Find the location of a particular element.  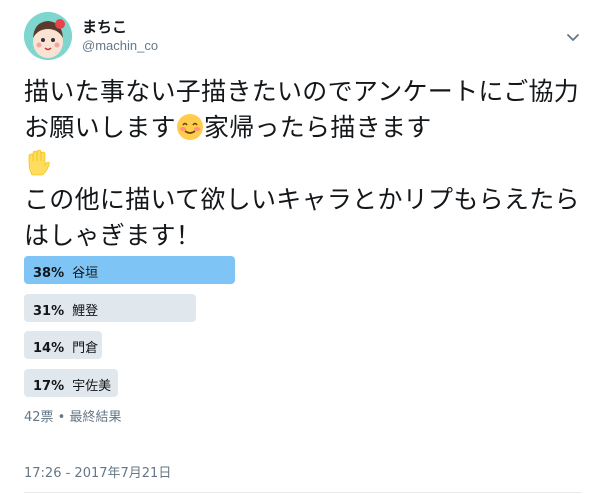

poll-option: 31% 鯉登 is located at coordinates (304, 307).